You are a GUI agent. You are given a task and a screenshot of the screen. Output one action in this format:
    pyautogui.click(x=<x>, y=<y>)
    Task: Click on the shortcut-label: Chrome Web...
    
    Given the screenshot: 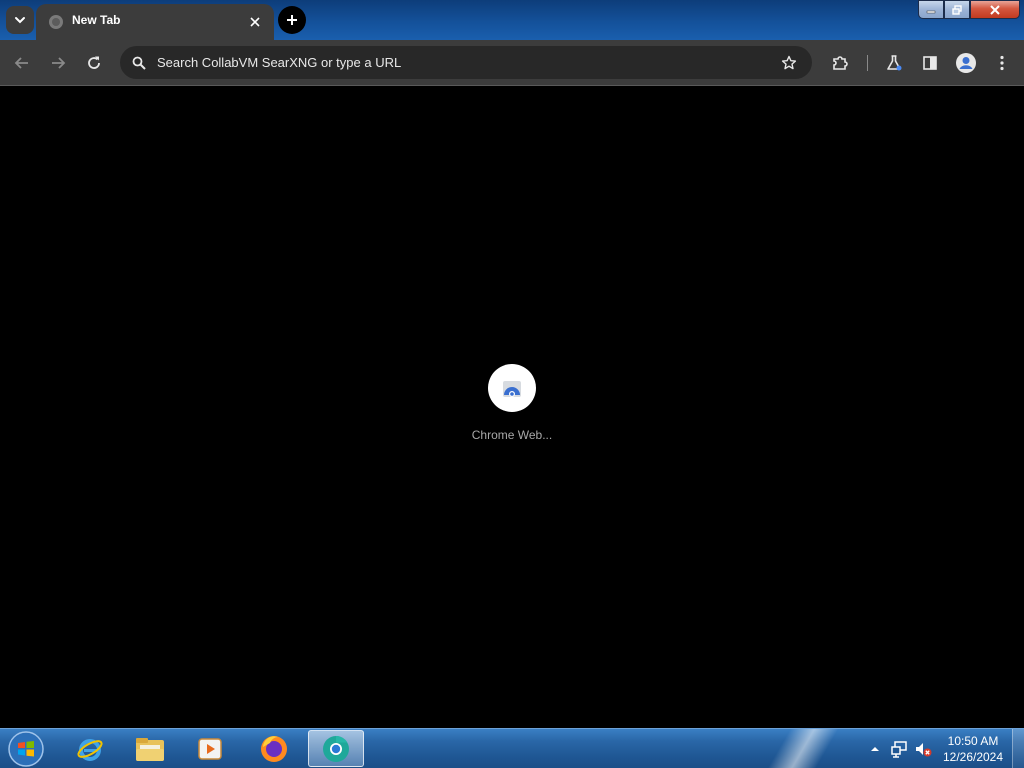 What is the action you would take?
    pyautogui.click(x=512, y=435)
    